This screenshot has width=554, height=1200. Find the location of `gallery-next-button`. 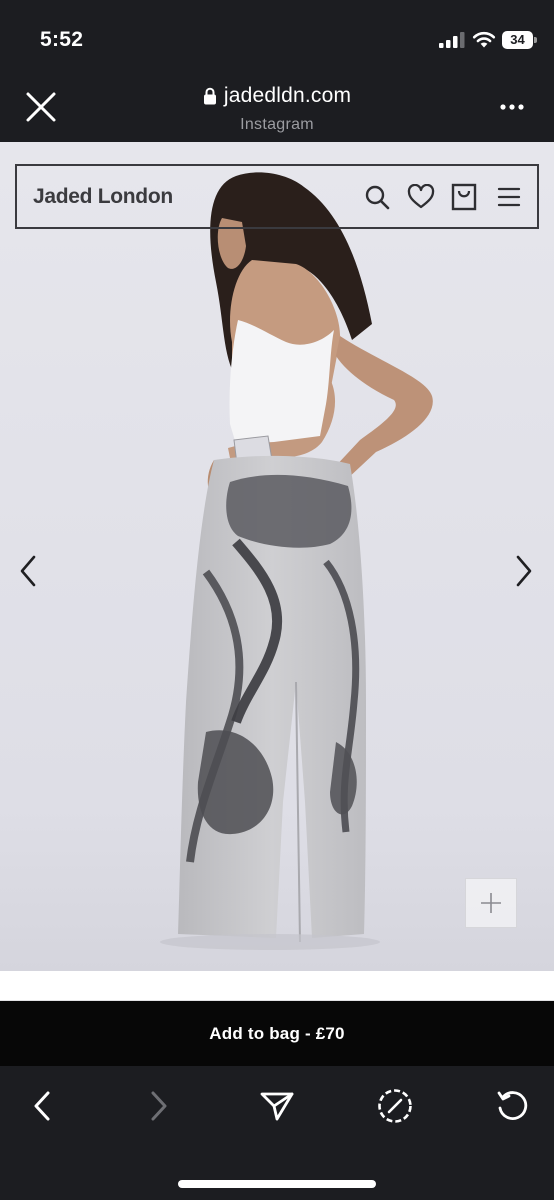

gallery-next-button is located at coordinates (524, 571).